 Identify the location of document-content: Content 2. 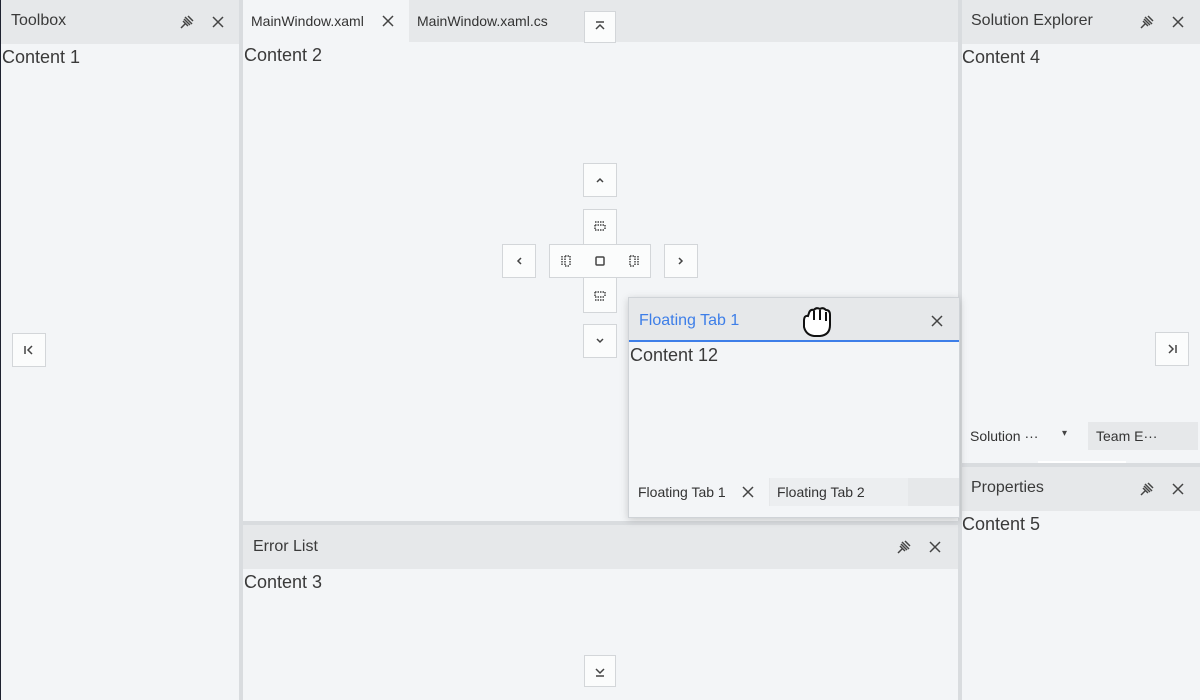
(283, 55).